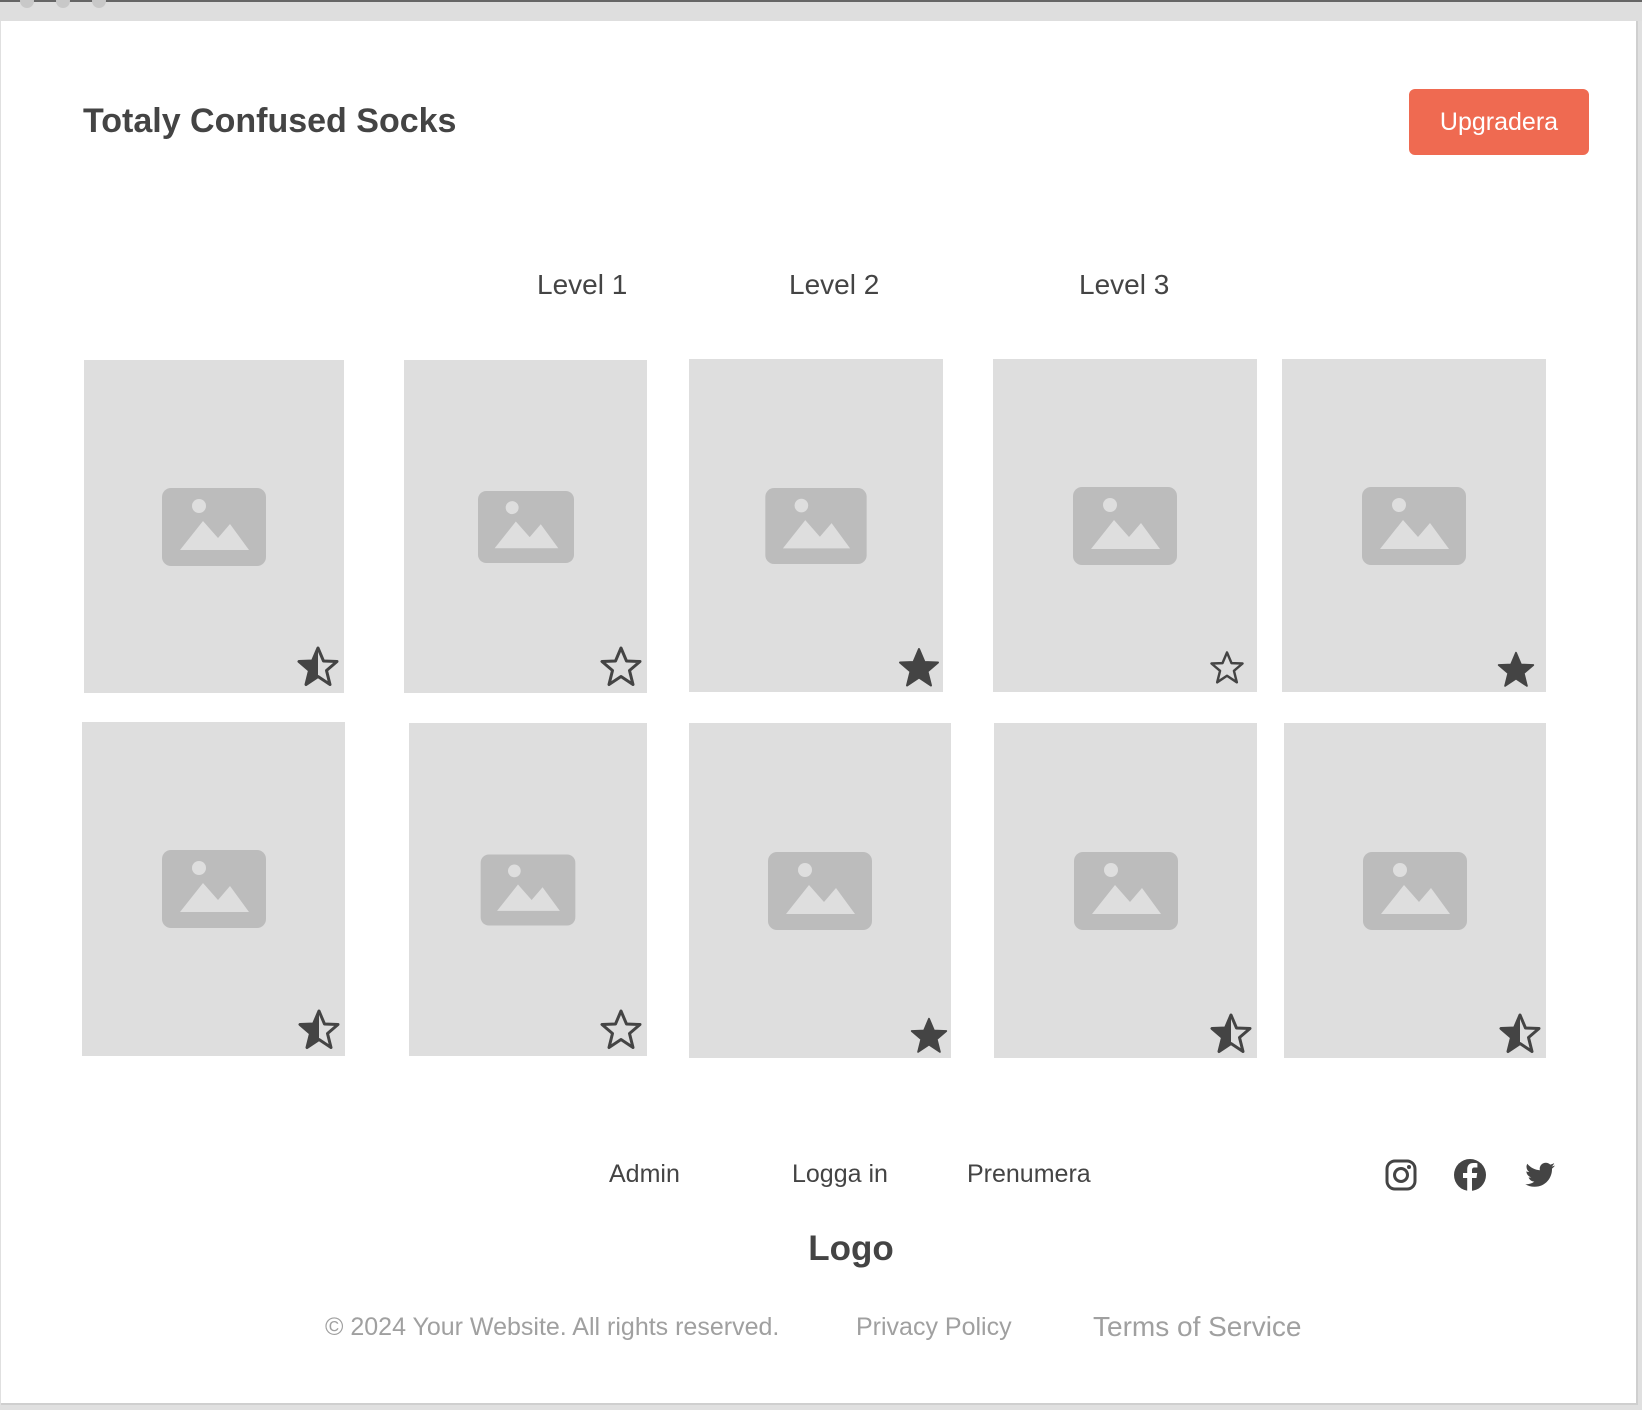 The image size is (1642, 1410). What do you see at coordinates (1401, 1175) in the screenshot?
I see `instagram-icon` at bounding box center [1401, 1175].